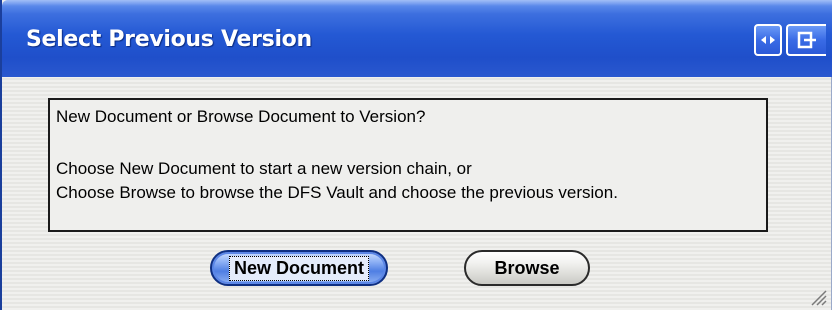 The width and height of the screenshot is (832, 311). I want to click on title-bar-highlight, so click(417, 3).